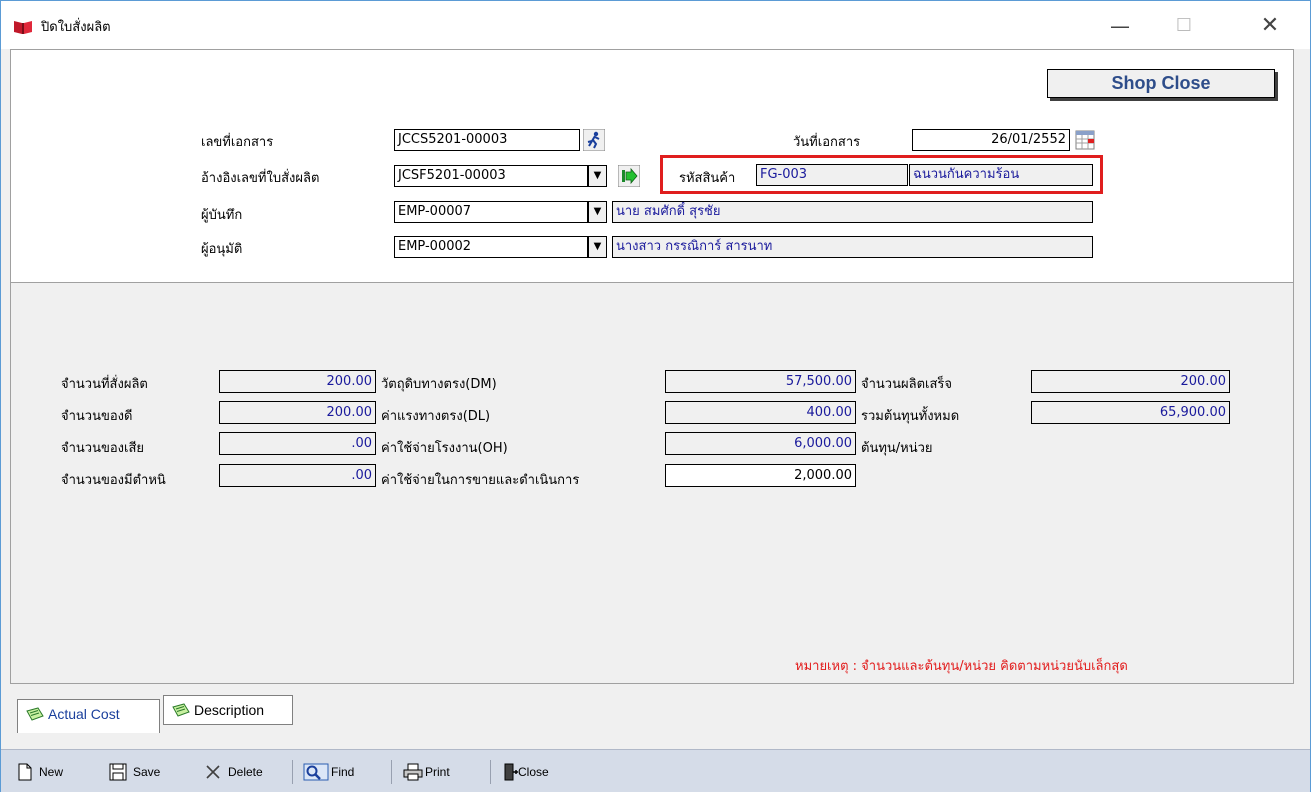  Describe the element at coordinates (760, 412) in the screenshot. I see `dl-field: 400.00` at that location.